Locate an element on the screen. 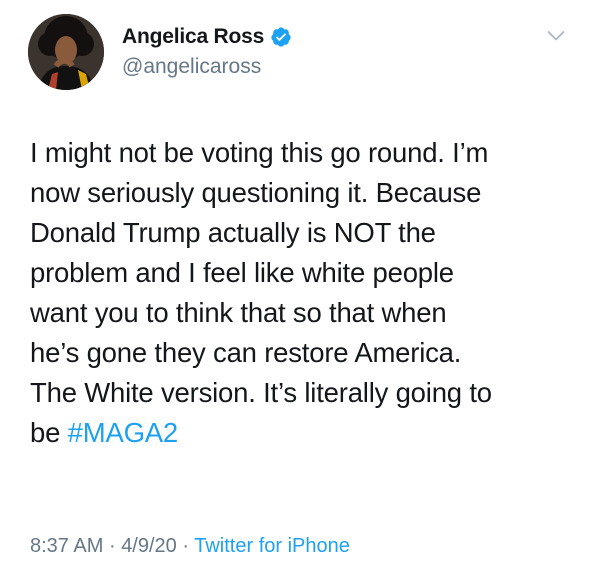 This screenshot has width=595, height=578. hashtag-link: #MAGA2 is located at coordinates (123, 432).